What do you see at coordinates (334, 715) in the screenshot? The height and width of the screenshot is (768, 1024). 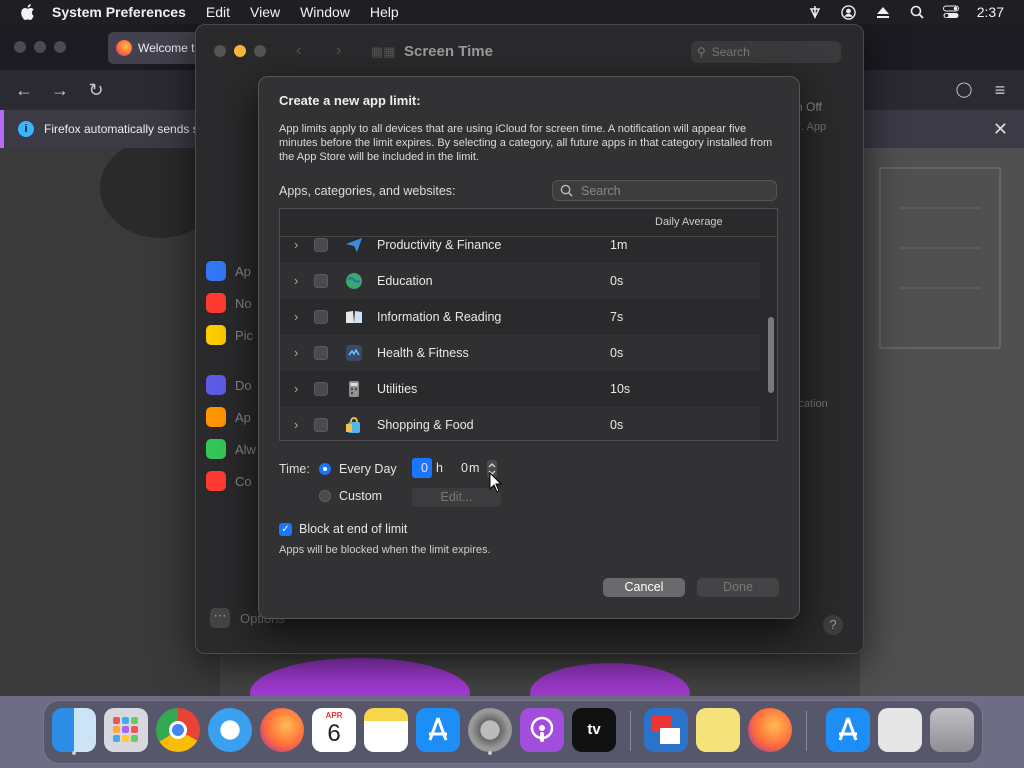 I see `calendar-month: APR` at bounding box center [334, 715].